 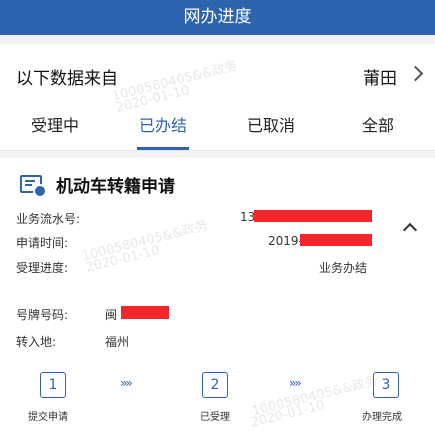 What do you see at coordinates (271, 128) in the screenshot?
I see `tab-cancelled: 已取消` at bounding box center [271, 128].